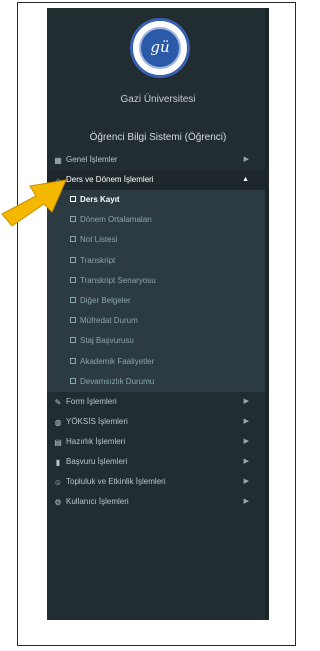 The height and width of the screenshot is (651, 320). I want to click on logo-monogram: gü, so click(160, 47).